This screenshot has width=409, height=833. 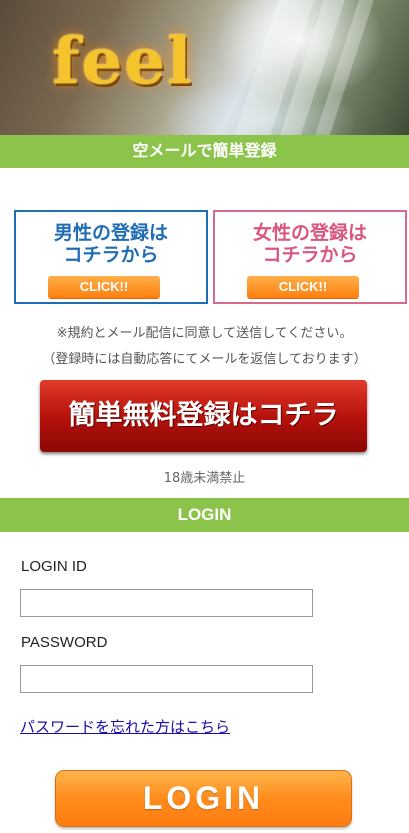 I want to click on male-register-label: 男性の登録は コチラから, so click(x=111, y=244).